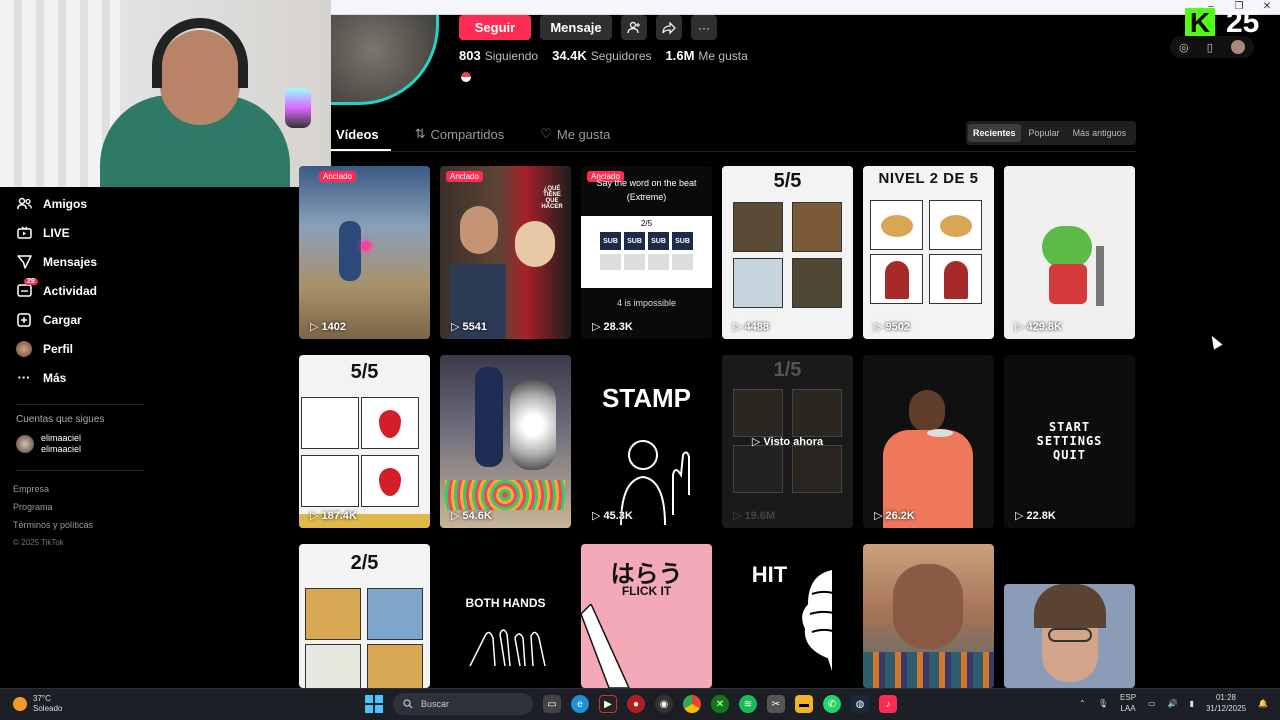 The height and width of the screenshot is (720, 1280). I want to click on footer-link-program: Programa, so click(53, 507).